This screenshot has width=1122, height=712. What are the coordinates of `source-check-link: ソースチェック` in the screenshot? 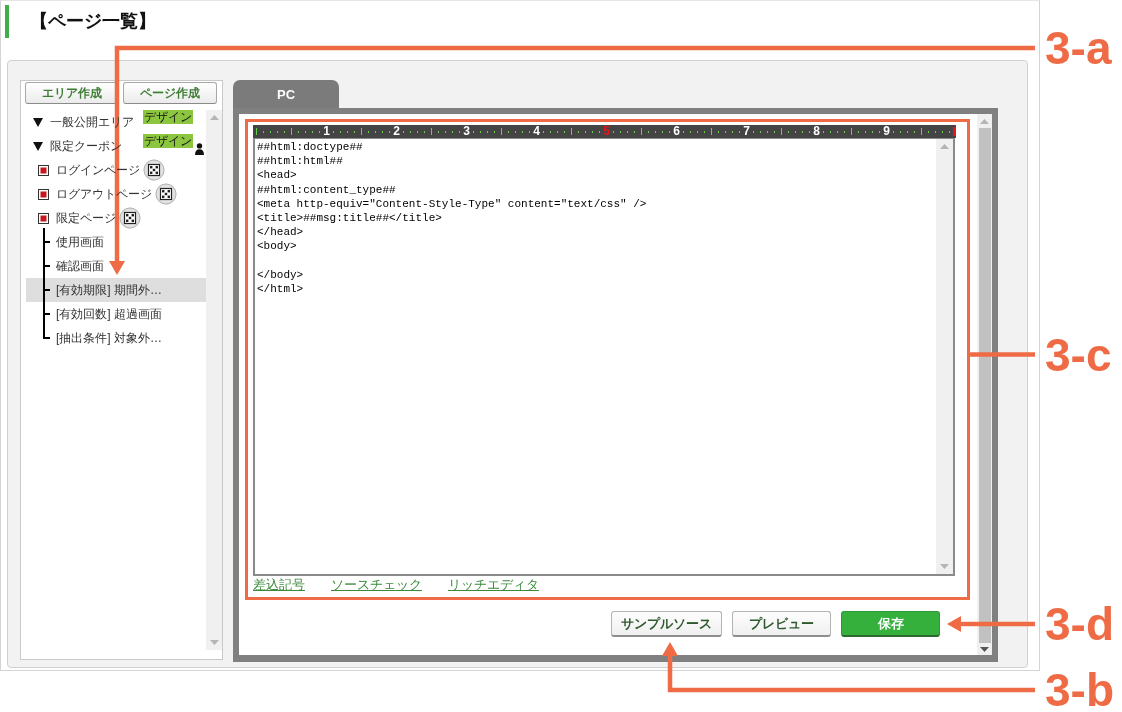 It's located at (376, 585).